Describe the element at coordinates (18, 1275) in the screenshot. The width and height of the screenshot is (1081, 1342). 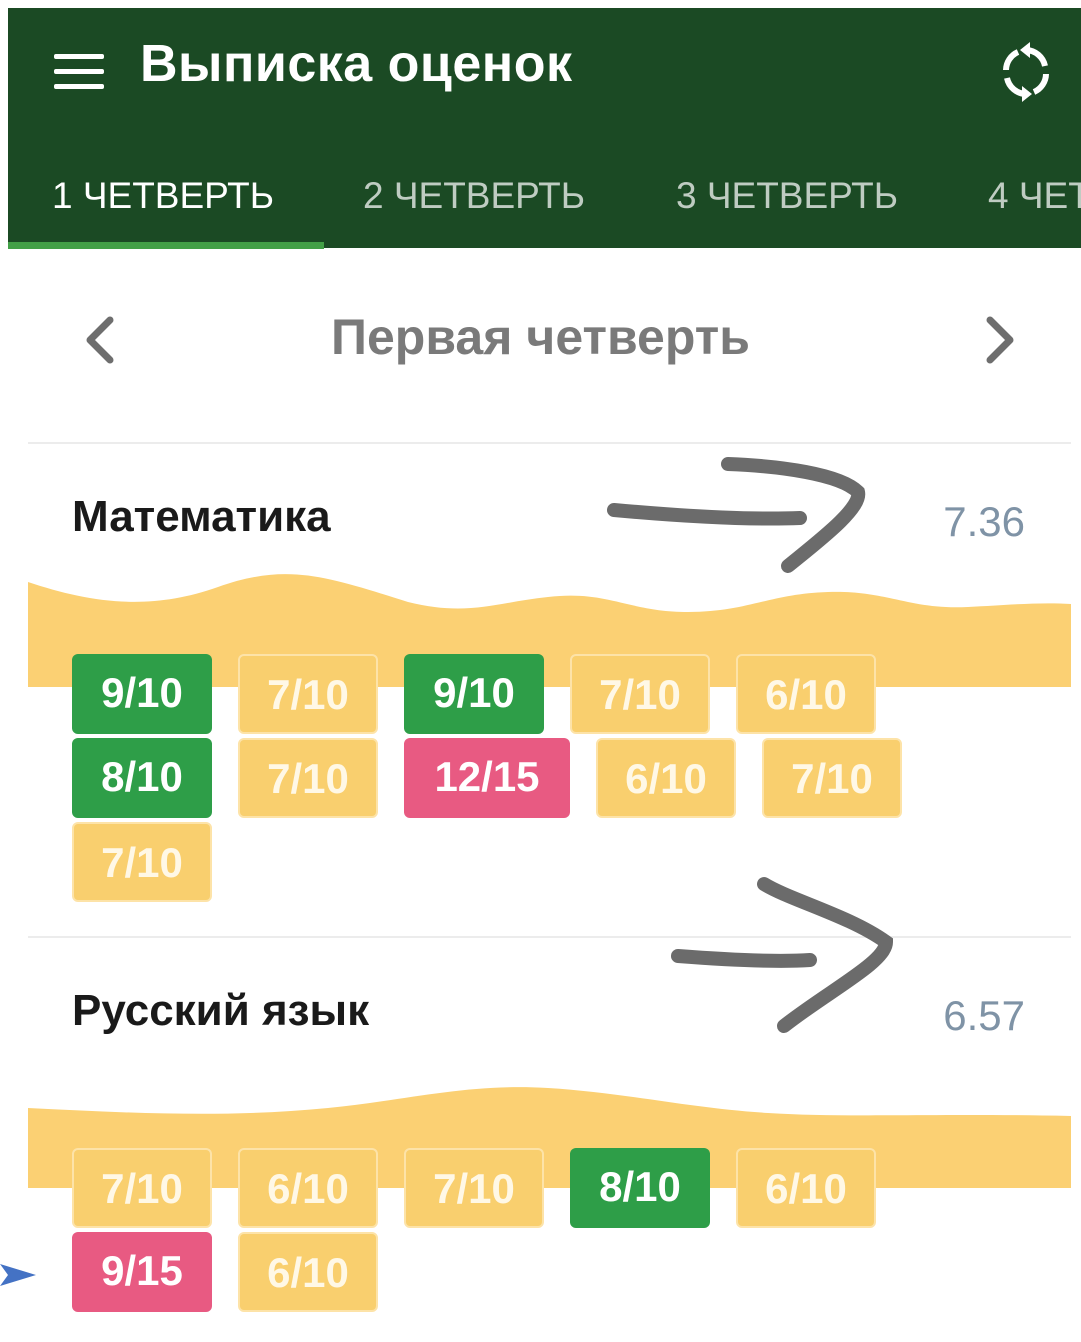
I see `arrow-pointer-icon` at that location.